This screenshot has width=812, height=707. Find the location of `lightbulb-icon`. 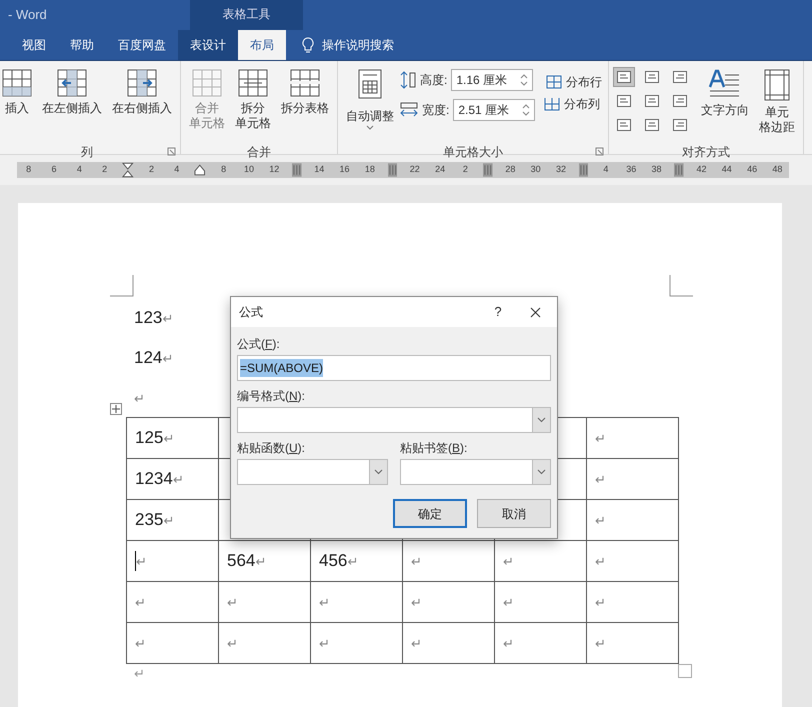

lightbulb-icon is located at coordinates (308, 45).